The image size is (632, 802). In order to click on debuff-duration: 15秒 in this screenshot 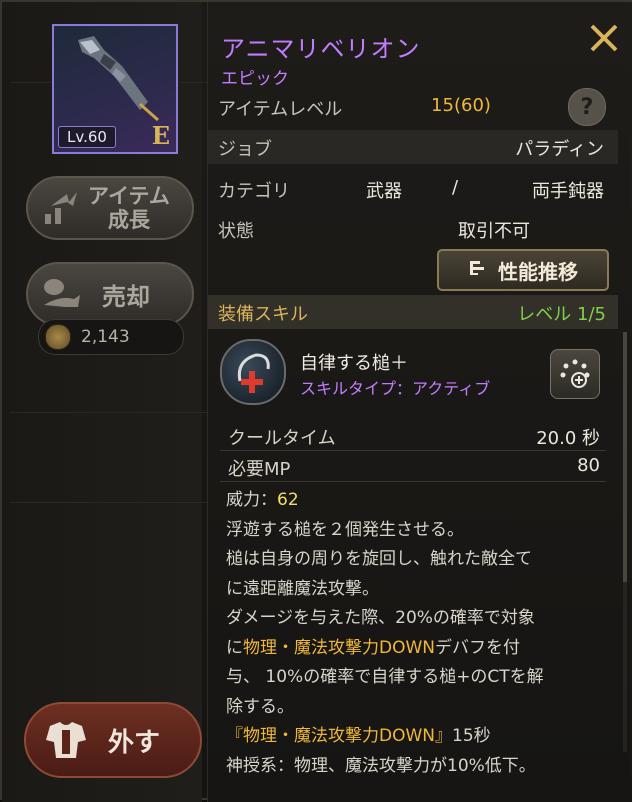, I will do `click(471, 736)`.